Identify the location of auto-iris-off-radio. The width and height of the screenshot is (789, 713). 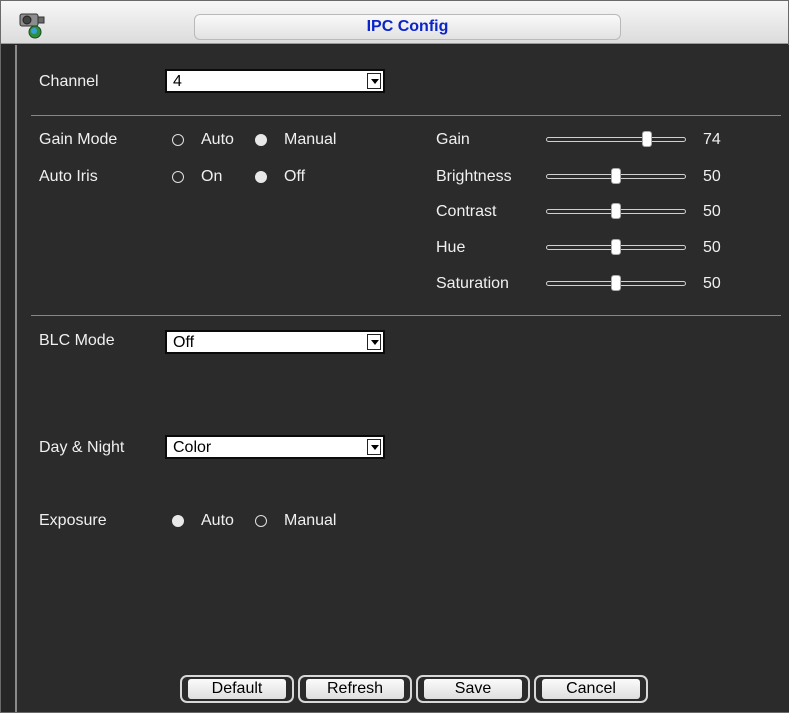
(261, 177).